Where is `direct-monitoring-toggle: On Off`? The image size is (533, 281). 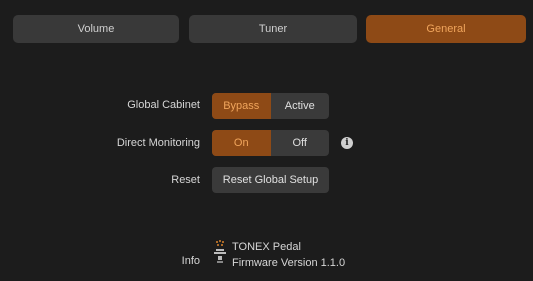 direct-monitoring-toggle: On Off is located at coordinates (270, 143).